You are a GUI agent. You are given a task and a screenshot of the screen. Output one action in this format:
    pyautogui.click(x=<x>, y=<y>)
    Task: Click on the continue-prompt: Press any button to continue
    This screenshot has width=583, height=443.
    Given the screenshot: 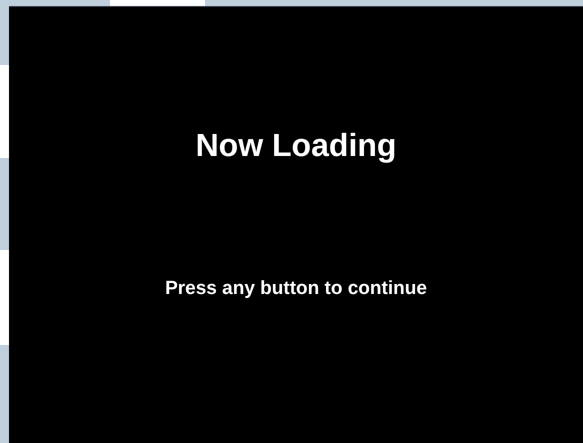 What is the action you would take?
    pyautogui.click(x=296, y=289)
    